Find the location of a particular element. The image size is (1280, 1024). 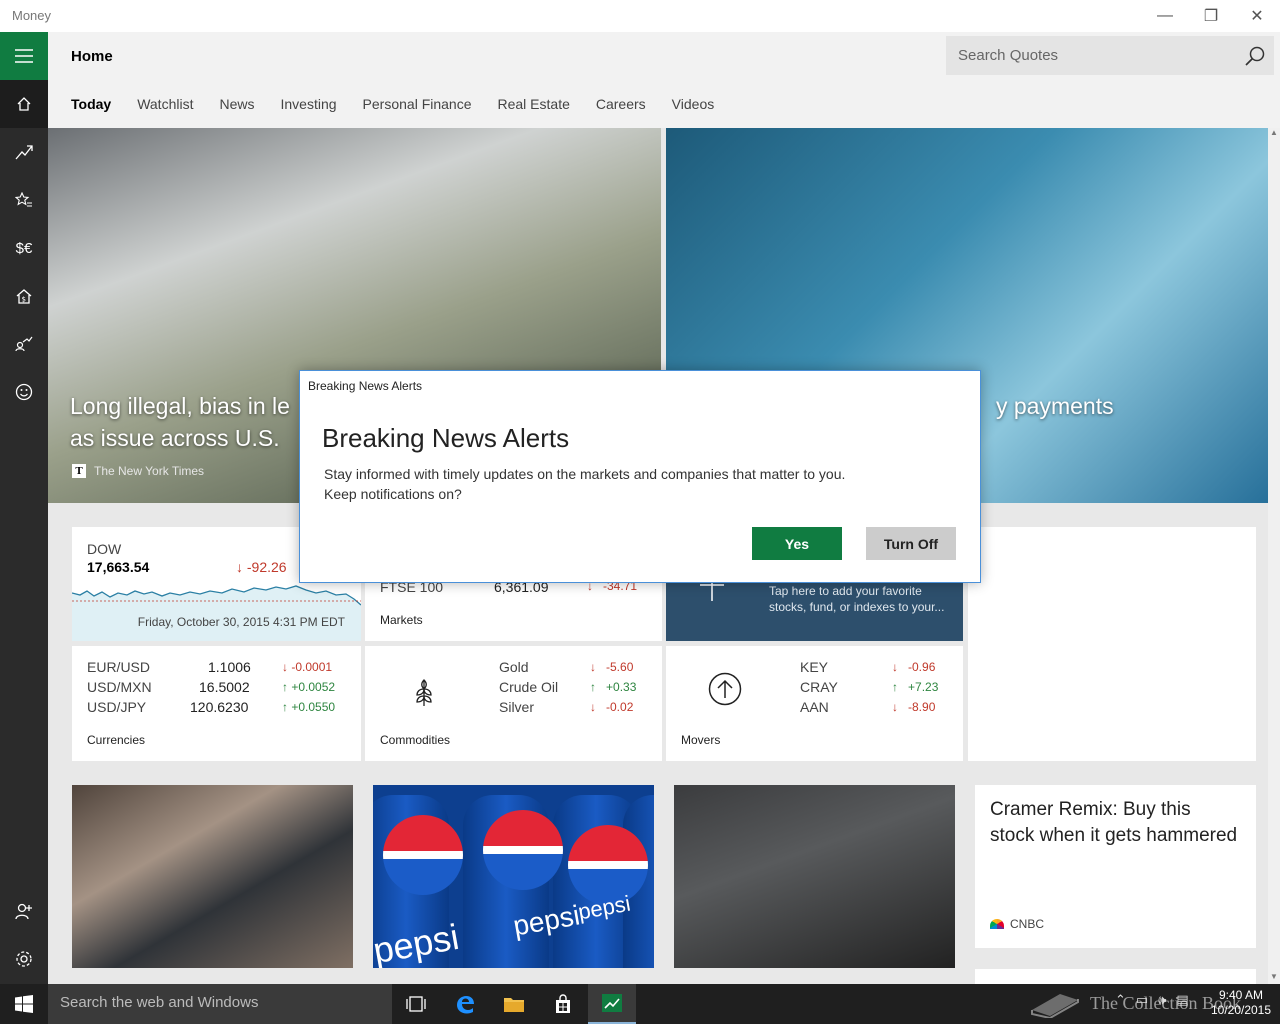

maximize-button: ❐ is located at coordinates (1211, 16).